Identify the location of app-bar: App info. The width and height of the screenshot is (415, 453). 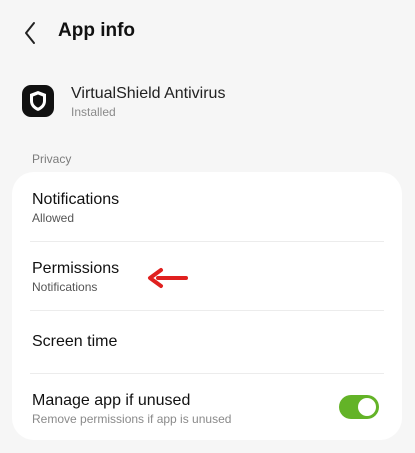
(207, 32).